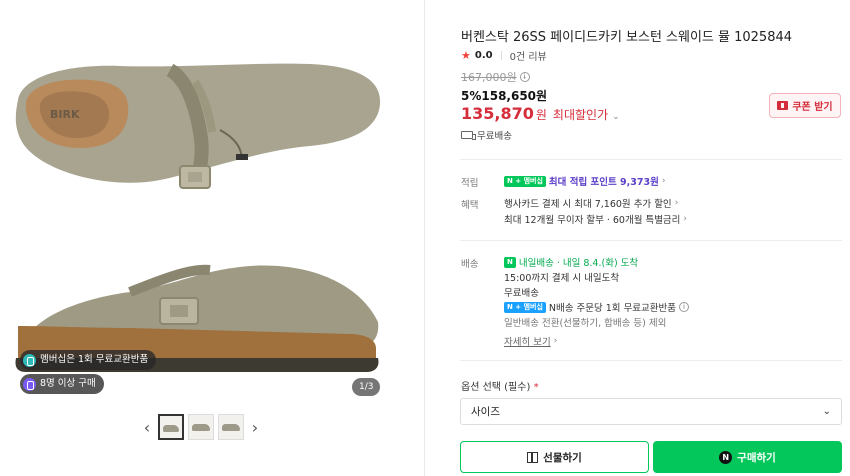 The image size is (850, 476). Describe the element at coordinates (533, 457) in the screenshot. I see `gift-icon` at that location.